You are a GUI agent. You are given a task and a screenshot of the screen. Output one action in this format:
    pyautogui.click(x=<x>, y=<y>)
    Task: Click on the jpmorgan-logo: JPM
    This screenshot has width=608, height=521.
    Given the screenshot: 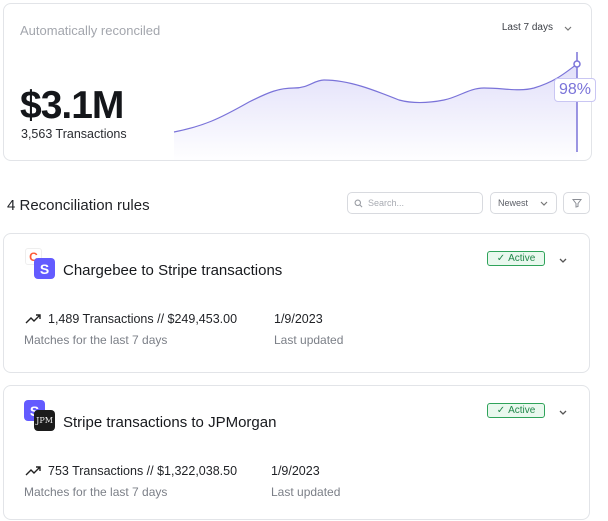 What is the action you would take?
    pyautogui.click(x=44, y=420)
    